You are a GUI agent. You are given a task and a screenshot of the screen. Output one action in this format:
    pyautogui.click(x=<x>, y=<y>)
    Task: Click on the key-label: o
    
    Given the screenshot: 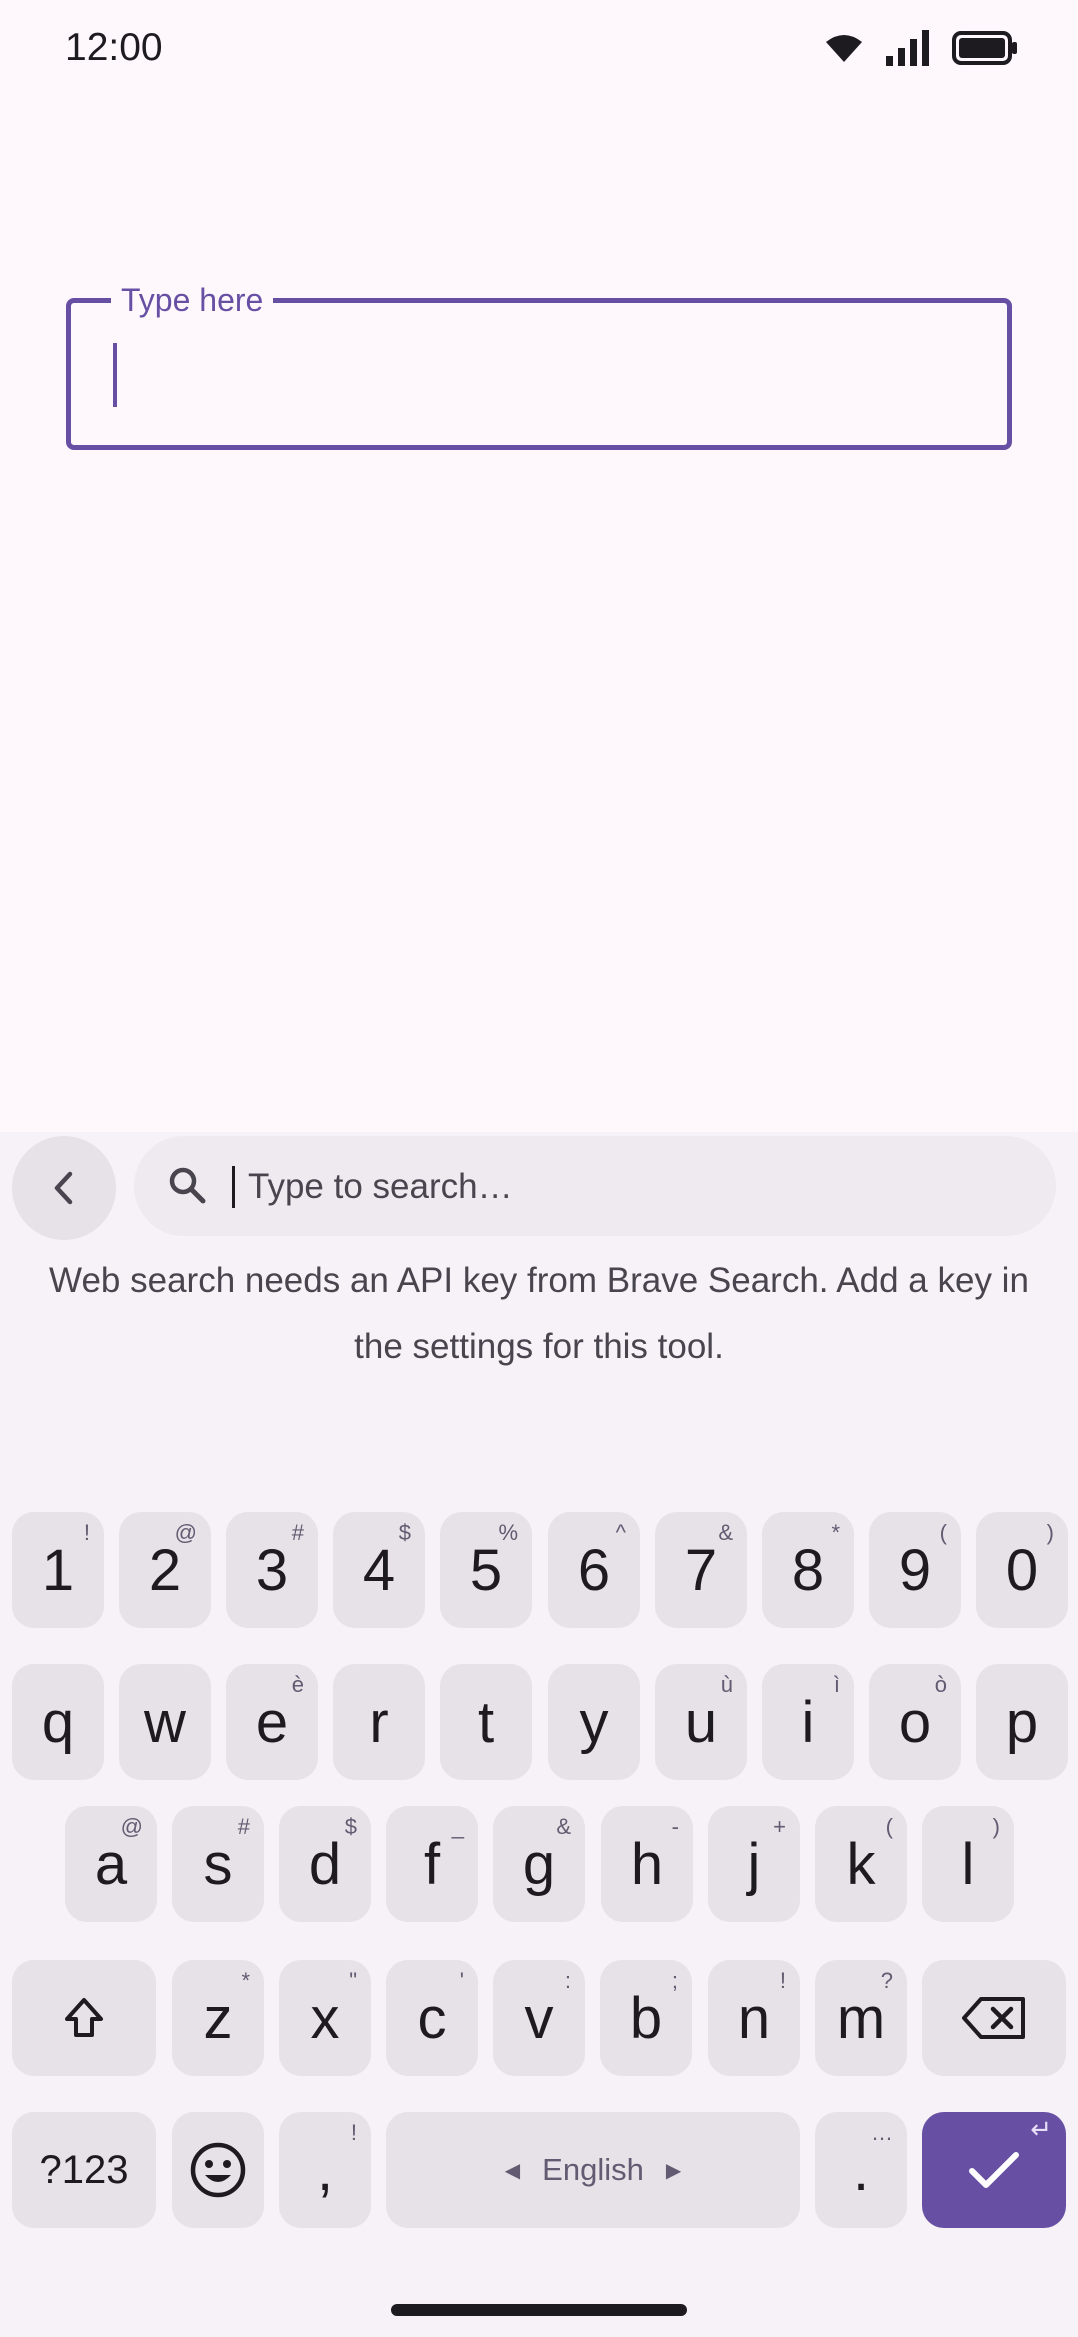 What is the action you would take?
    pyautogui.click(x=915, y=1722)
    